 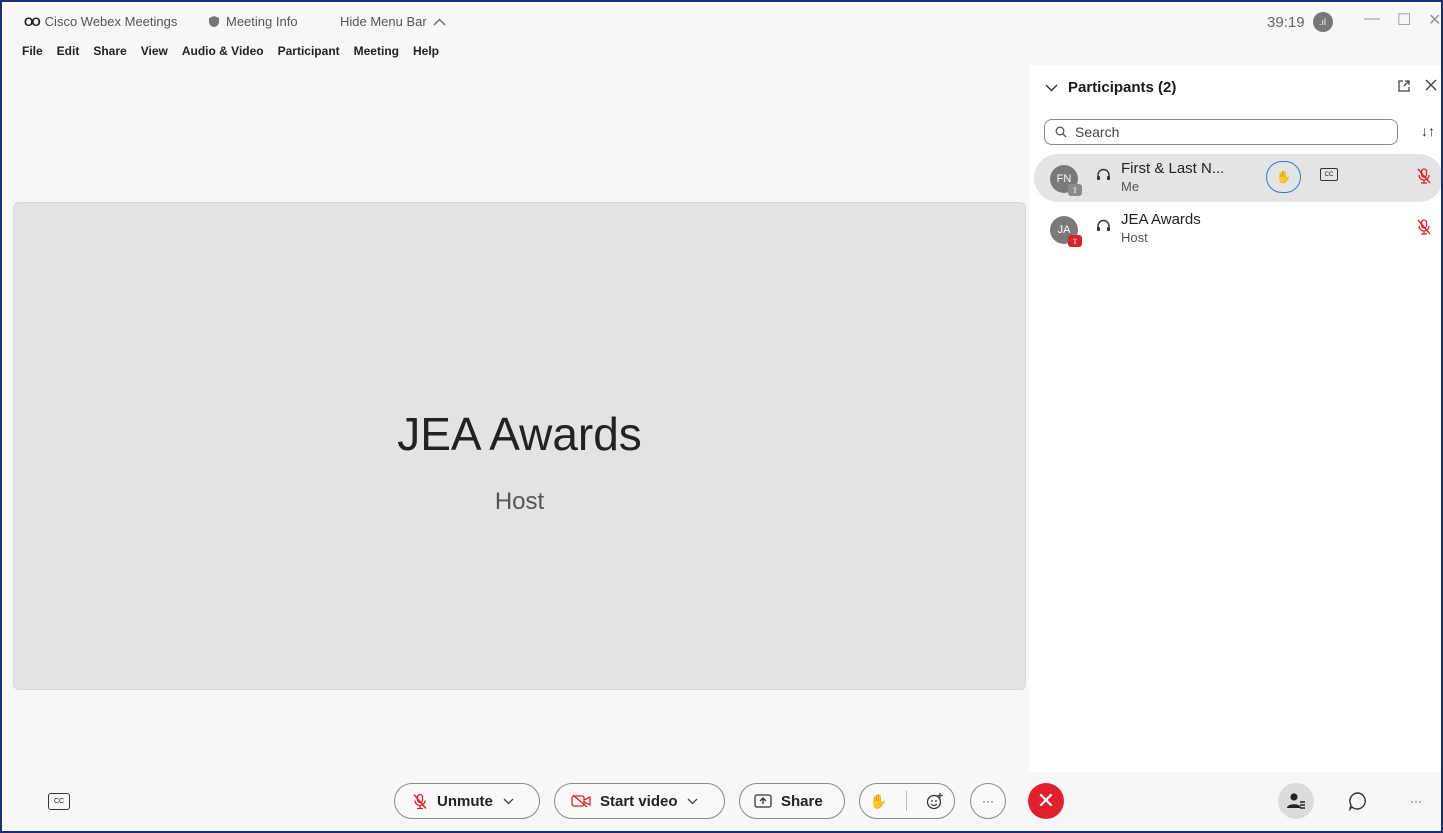 I want to click on menu-audio-video: Audio & Video, so click(x=223, y=51).